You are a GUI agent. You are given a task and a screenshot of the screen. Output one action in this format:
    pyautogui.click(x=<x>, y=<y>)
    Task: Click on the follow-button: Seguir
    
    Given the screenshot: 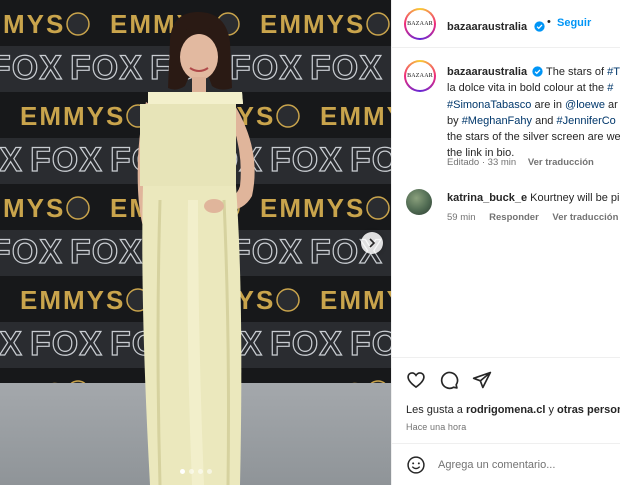 What is the action you would take?
    pyautogui.click(x=574, y=23)
    